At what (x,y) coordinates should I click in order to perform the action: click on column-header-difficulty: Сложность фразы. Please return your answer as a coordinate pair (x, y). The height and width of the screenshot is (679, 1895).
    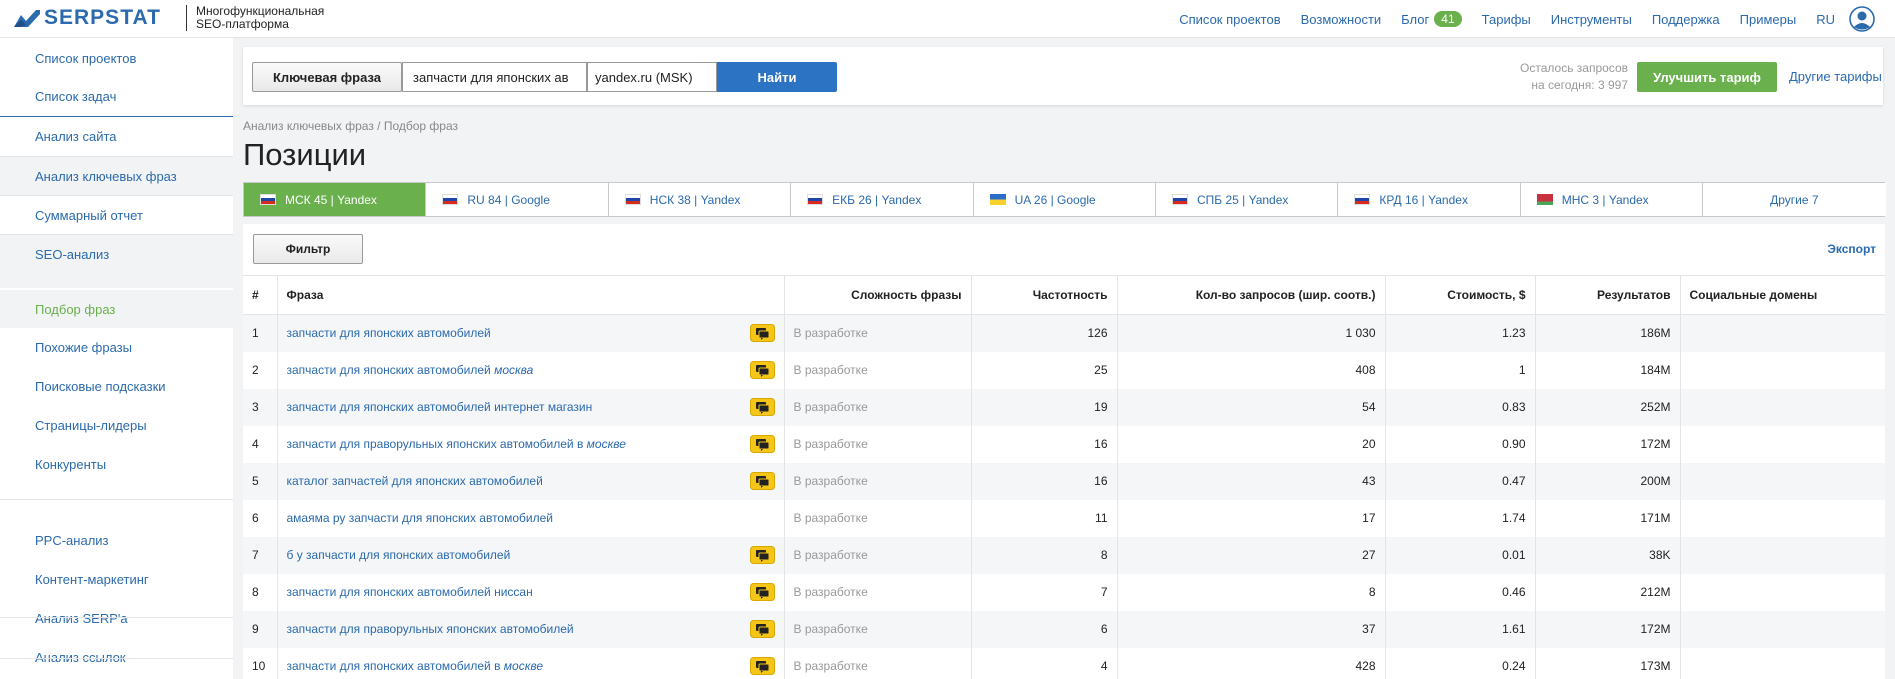
    Looking at the image, I should click on (878, 295).